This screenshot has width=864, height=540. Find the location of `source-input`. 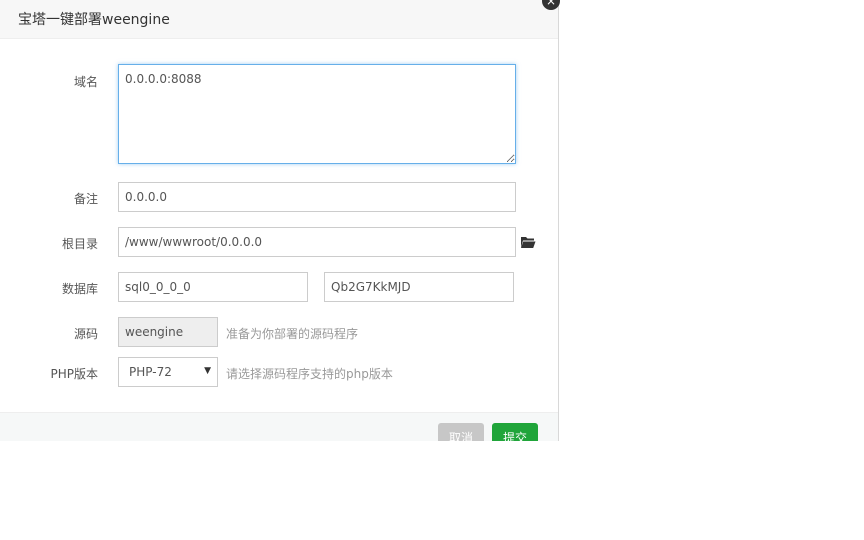

source-input is located at coordinates (168, 332).